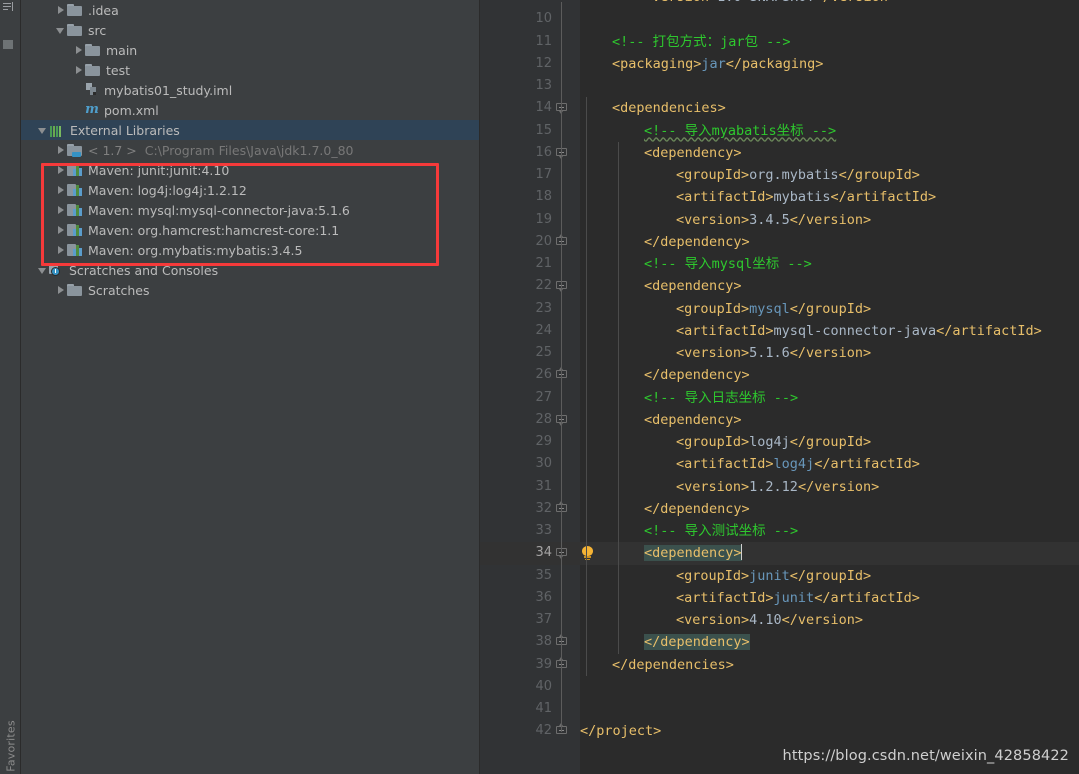  Describe the element at coordinates (587, 553) in the screenshot. I see `intention-bulb-icon` at that location.